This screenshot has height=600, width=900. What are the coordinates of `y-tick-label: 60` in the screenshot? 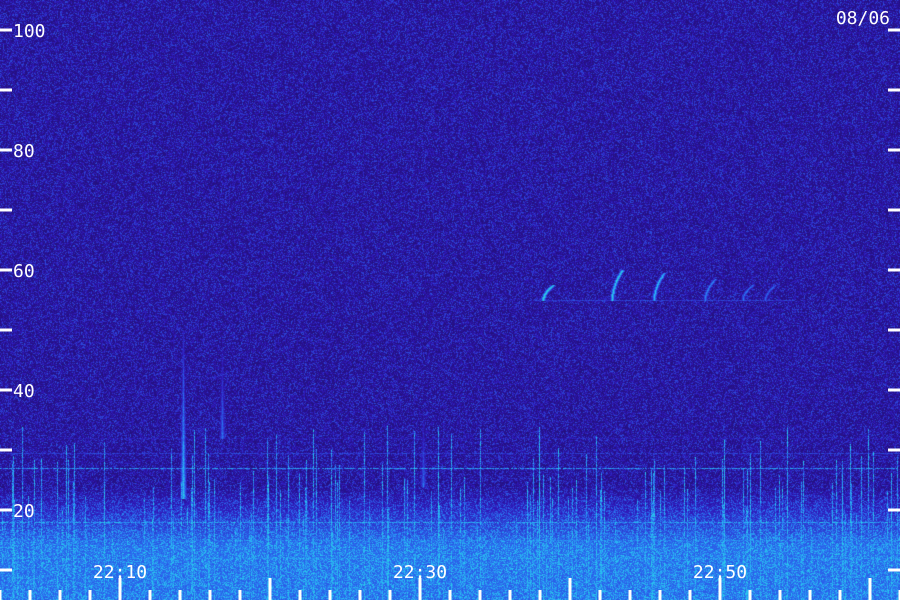 It's located at (24, 271).